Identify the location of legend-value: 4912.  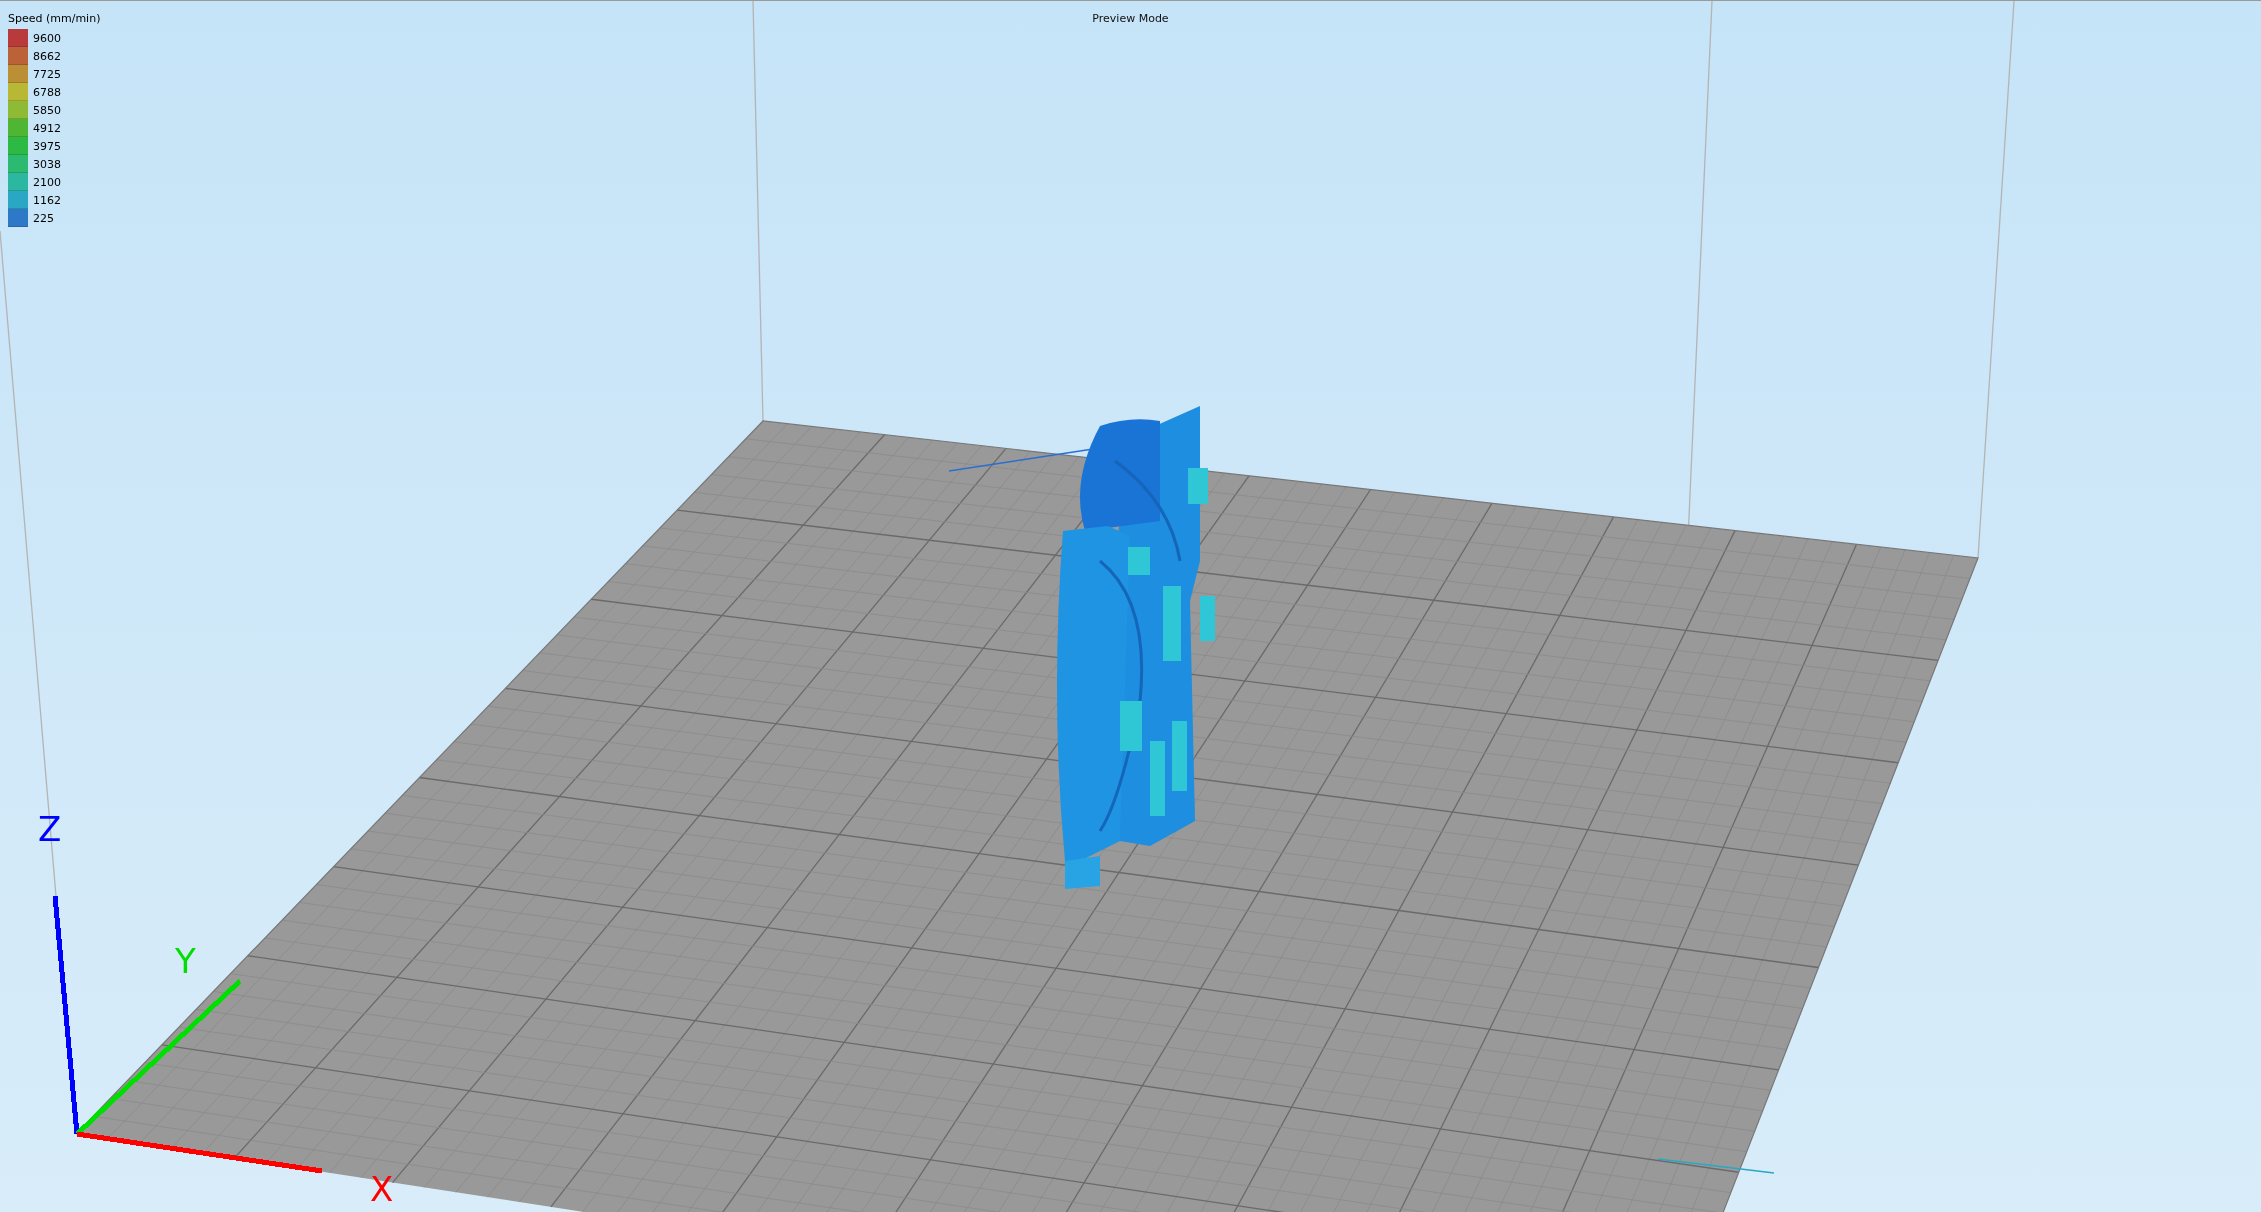
(47, 128).